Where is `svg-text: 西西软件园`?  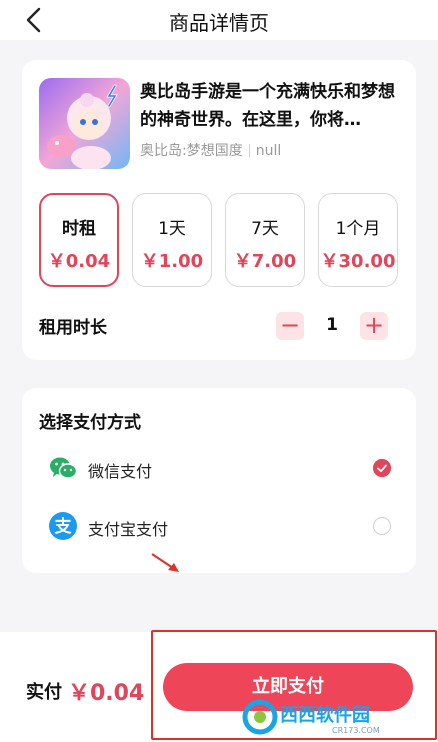 svg-text: 西西软件园 is located at coordinates (325, 715).